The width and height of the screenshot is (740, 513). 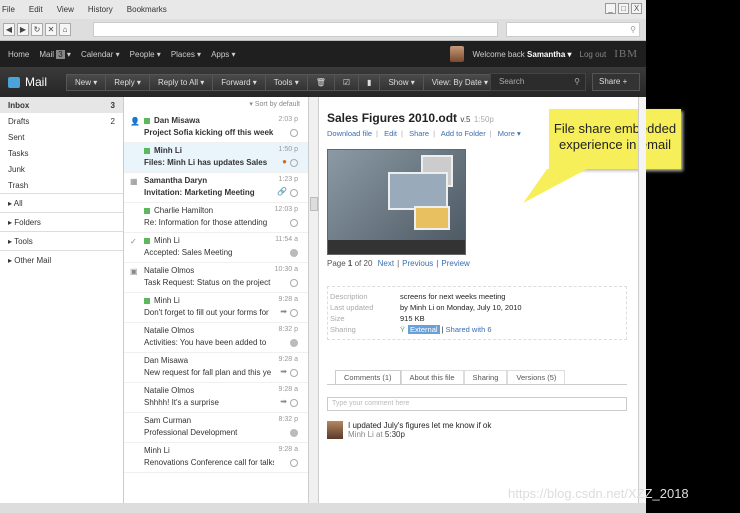 I want to click on add-to-folder-link: Add to Folder, so click(x=463, y=133).